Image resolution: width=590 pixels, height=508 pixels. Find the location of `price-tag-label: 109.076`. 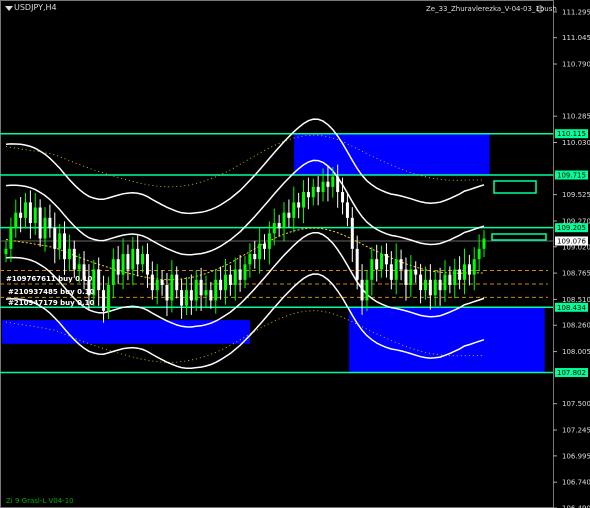

price-tag-label: 109.076 is located at coordinates (571, 241).